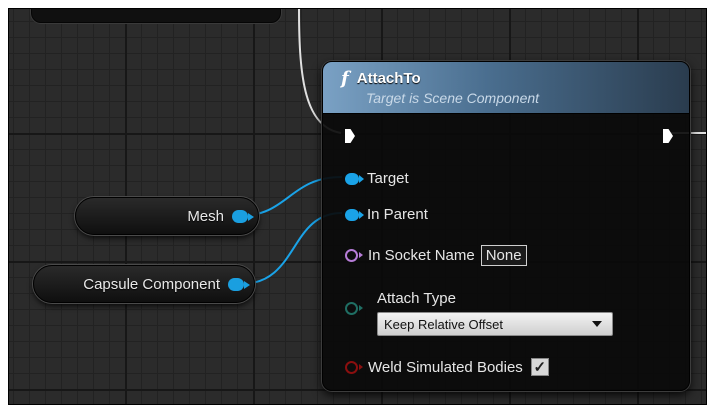  Describe the element at coordinates (397, 214) in the screenshot. I see `in-parent-pin-label: In Parent` at that location.